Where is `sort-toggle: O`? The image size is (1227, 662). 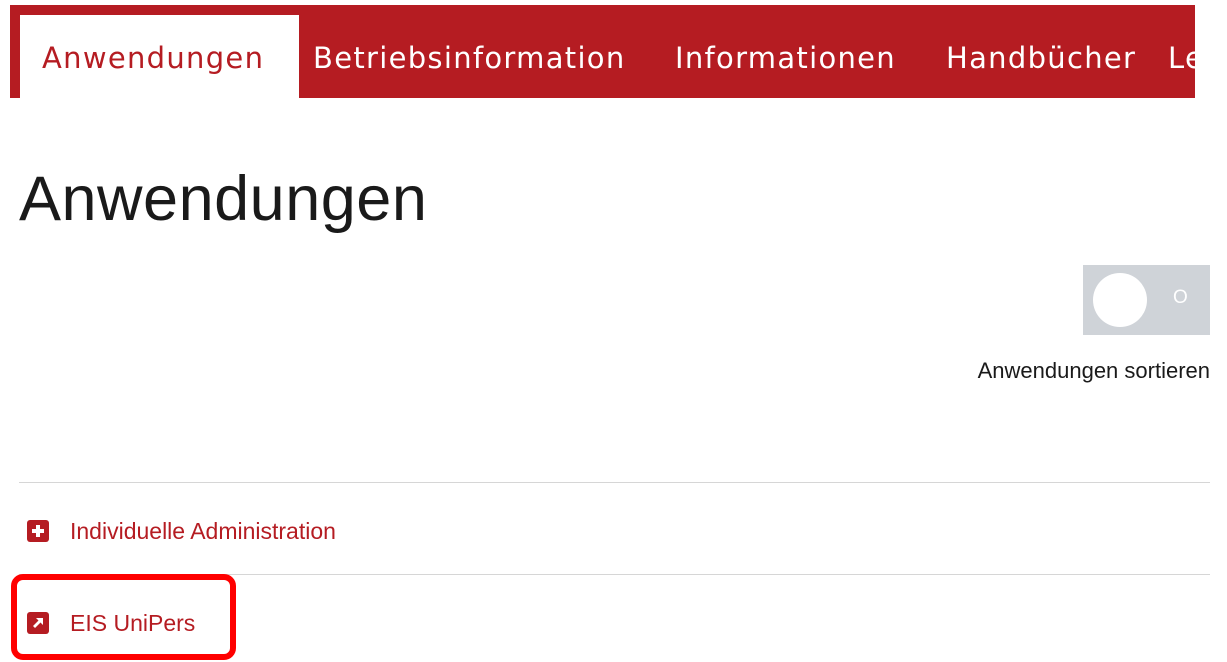
sort-toggle: O is located at coordinates (1146, 300).